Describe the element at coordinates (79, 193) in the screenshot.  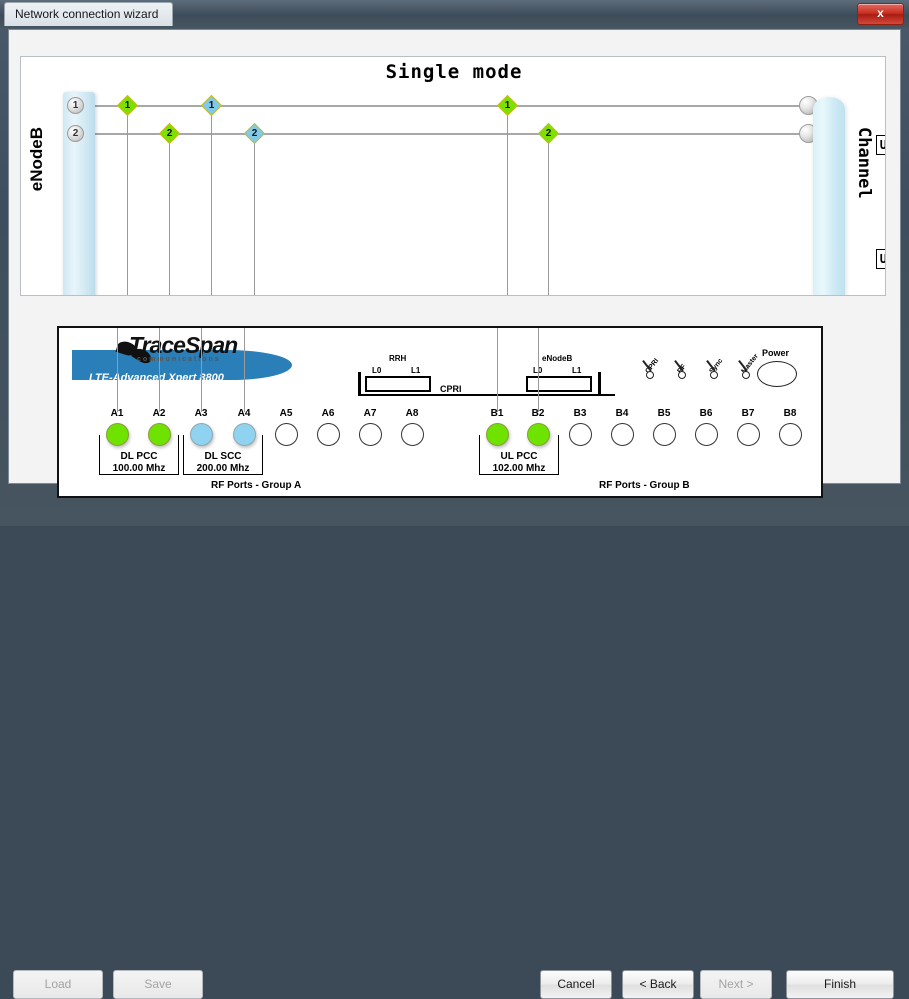
I see `enodeb-tower` at that location.